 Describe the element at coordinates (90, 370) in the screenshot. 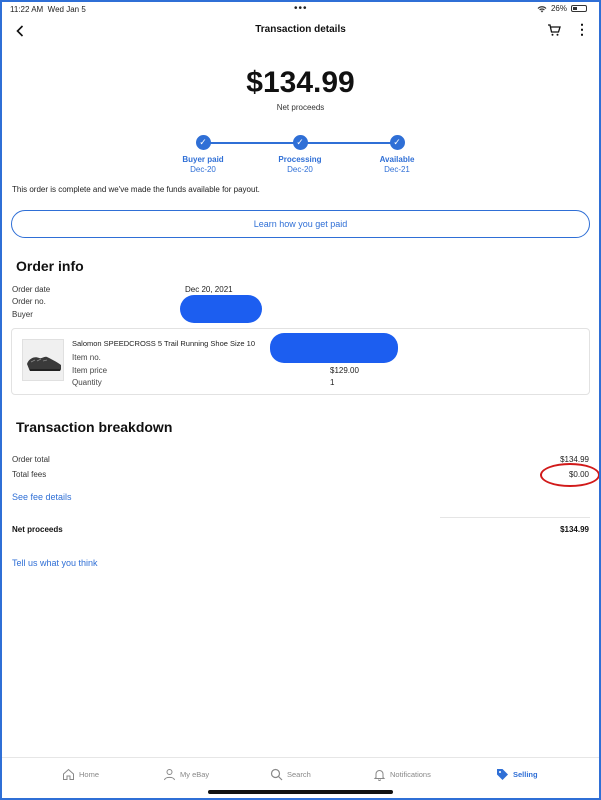

I see `item-price-label: Item price` at that location.